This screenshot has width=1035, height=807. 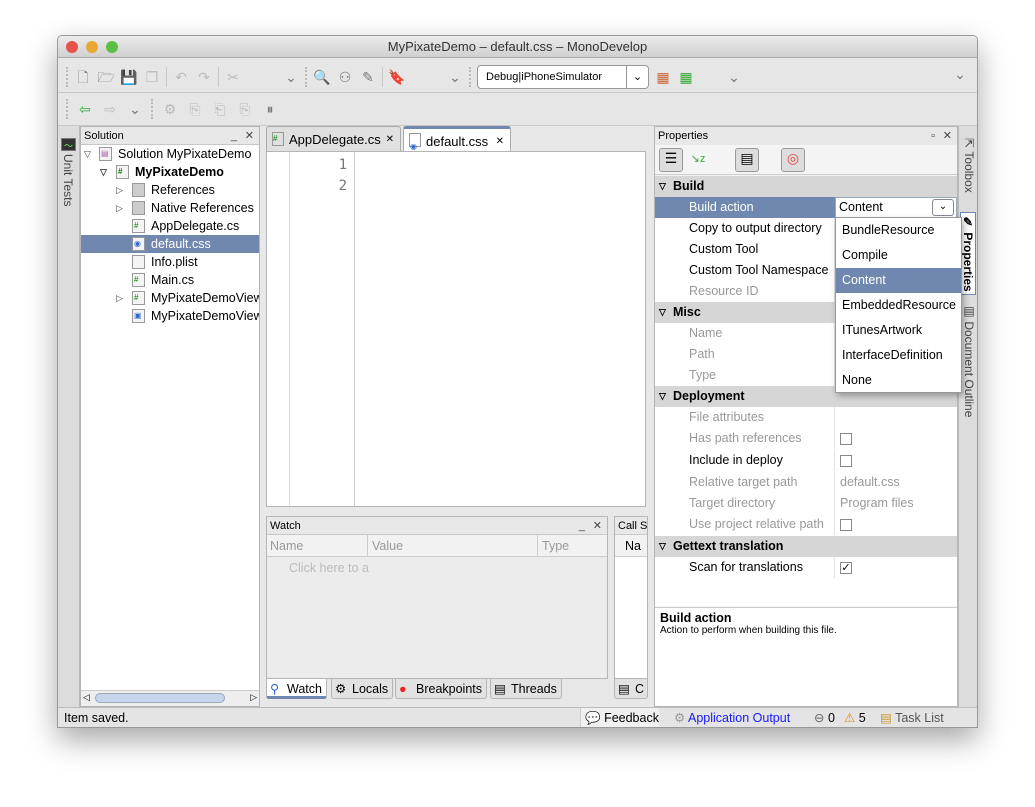 I want to click on column-value: Value, so click(x=385, y=546).